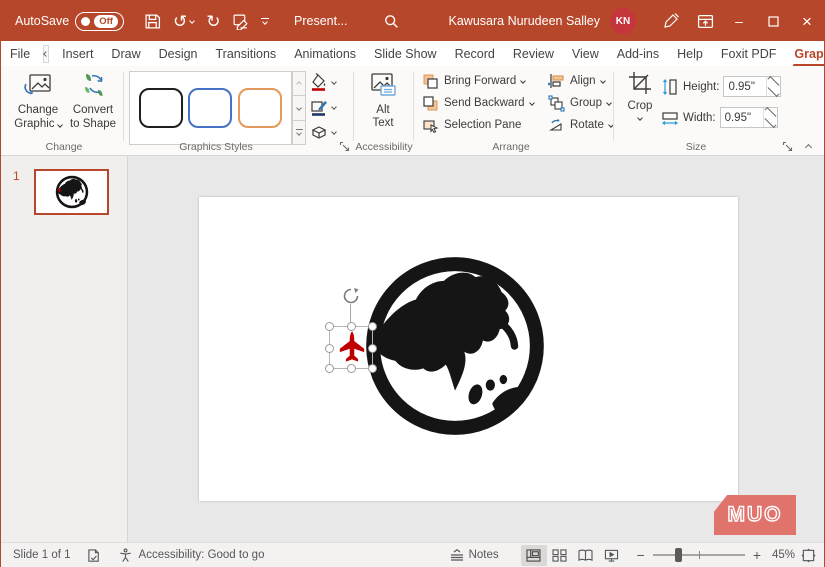  Describe the element at coordinates (805, 55) in the screenshot. I see `tab-graphics-format: Graphics Format` at that location.